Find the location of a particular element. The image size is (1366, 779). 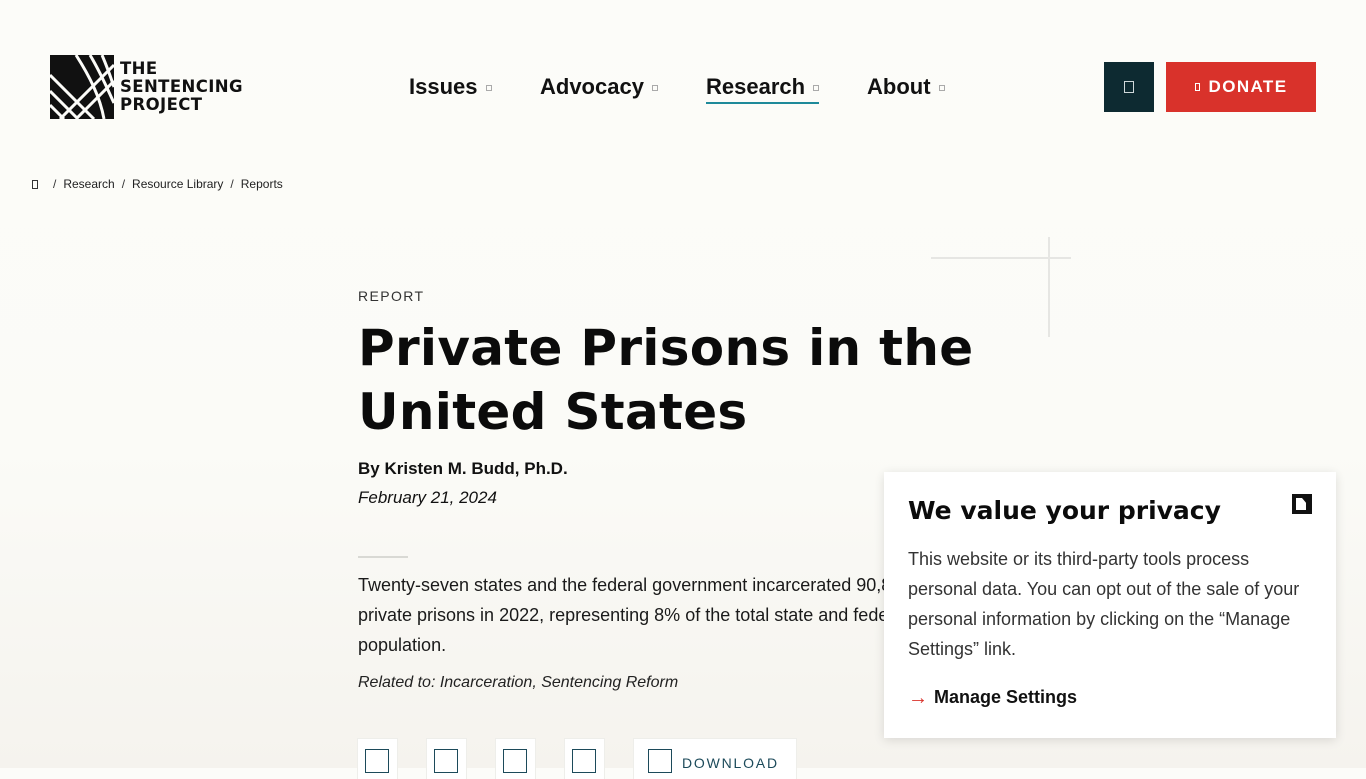

breadcrumb: / Research / Resource Library / Reports is located at coordinates (157, 184).